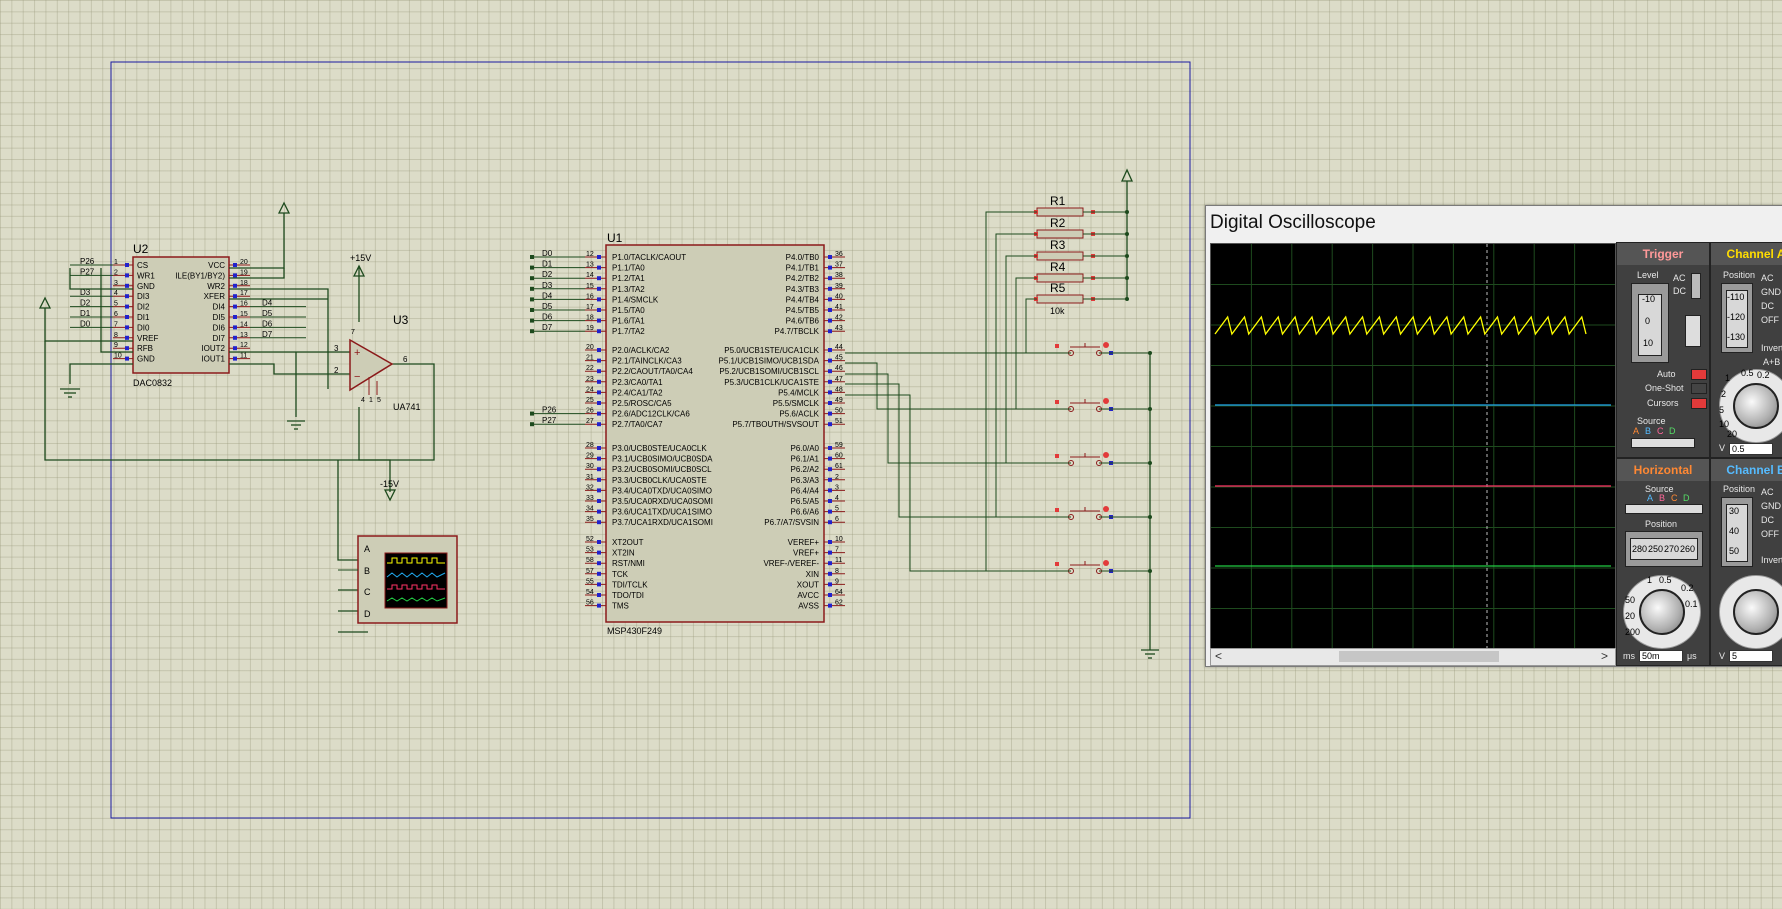 The image size is (1782, 909). What do you see at coordinates (1651, 421) in the screenshot?
I see `trigger-source-label: Source` at bounding box center [1651, 421].